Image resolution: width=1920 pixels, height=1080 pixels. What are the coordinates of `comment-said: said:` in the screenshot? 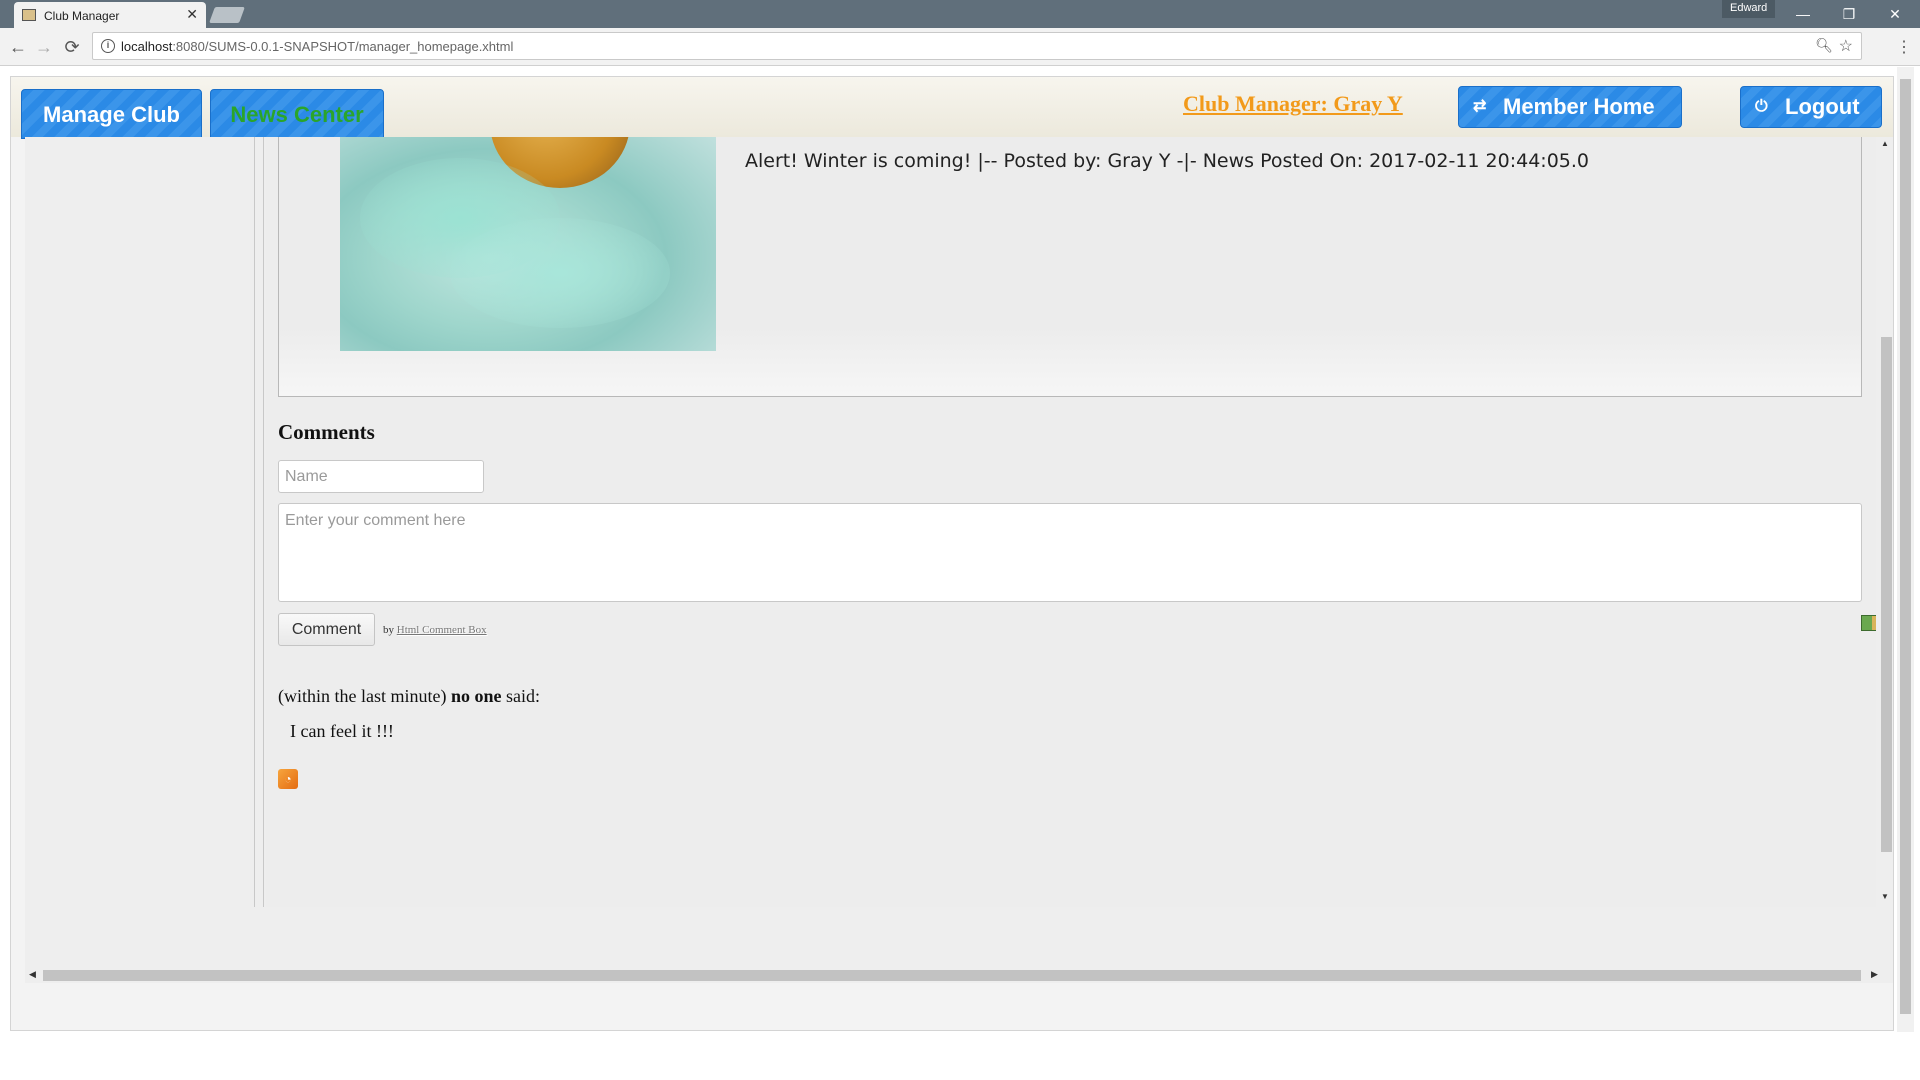 It's located at (522, 696).